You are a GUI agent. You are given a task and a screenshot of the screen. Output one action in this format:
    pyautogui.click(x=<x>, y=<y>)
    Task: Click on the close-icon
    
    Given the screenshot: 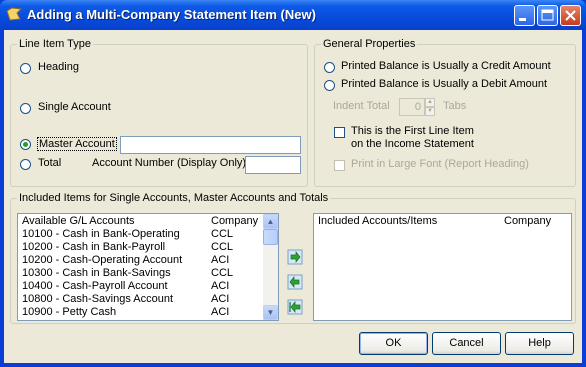 What is the action you would take?
    pyautogui.click(x=570, y=15)
    